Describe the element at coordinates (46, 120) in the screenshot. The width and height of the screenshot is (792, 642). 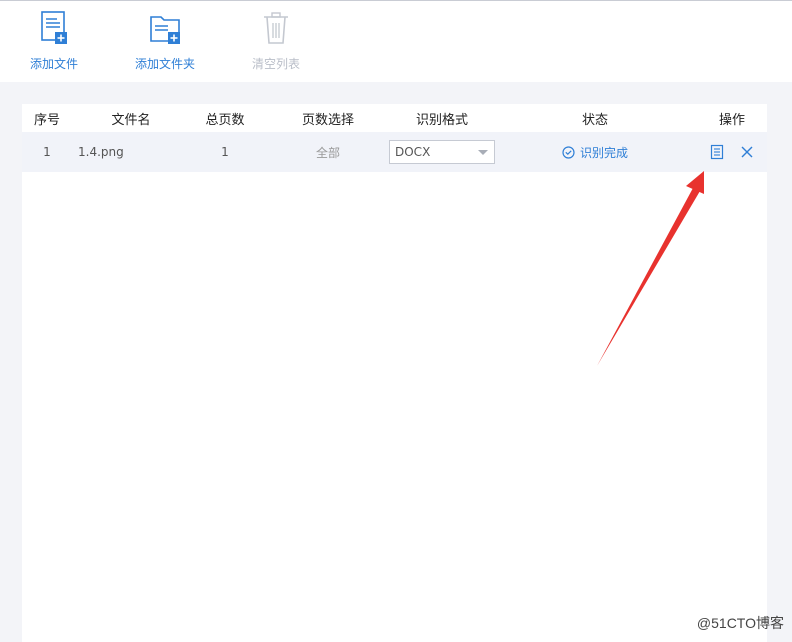
I see `column-header-index: 序号` at that location.